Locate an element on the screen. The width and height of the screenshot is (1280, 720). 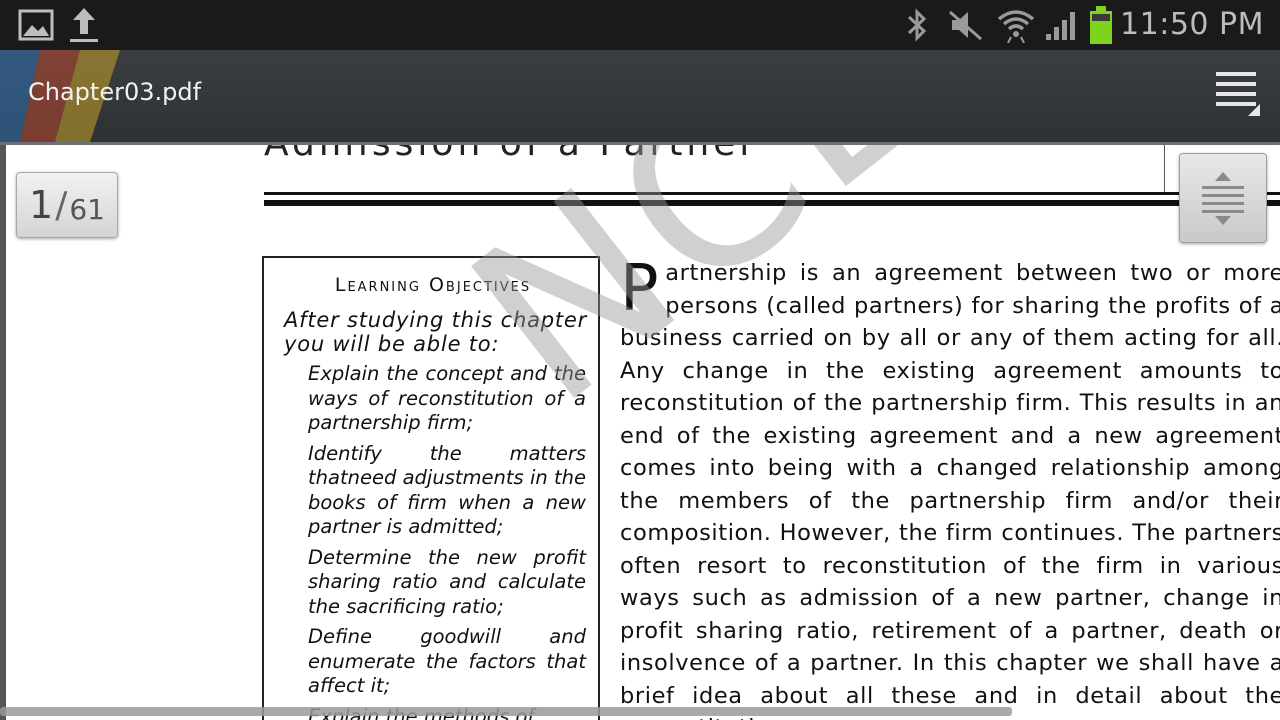
drop-cap: P is located at coordinates (640, 289).